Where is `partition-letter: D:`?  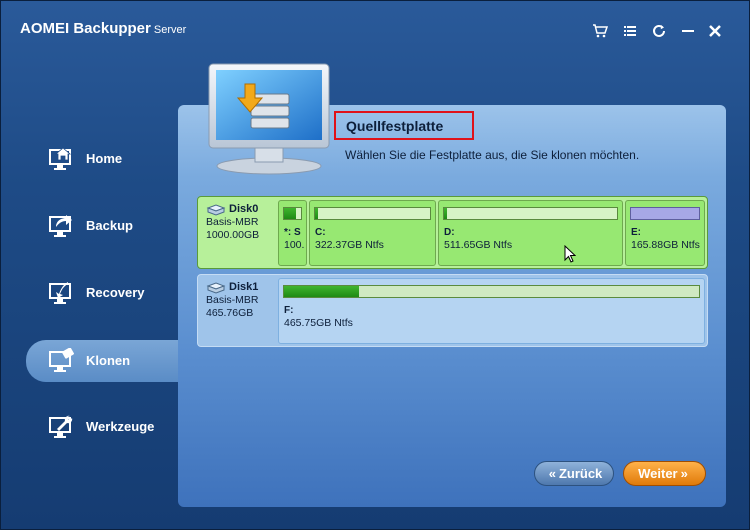 partition-letter: D: is located at coordinates (449, 232).